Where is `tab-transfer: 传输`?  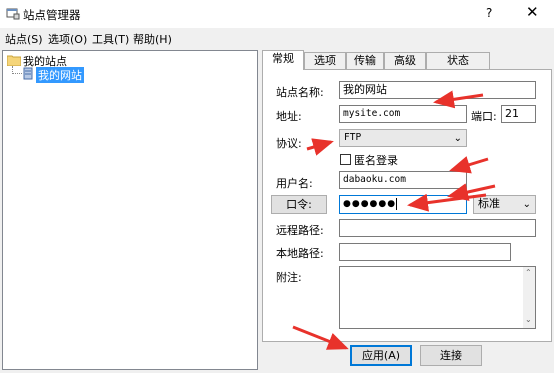 tab-transfer: 传输 is located at coordinates (365, 60).